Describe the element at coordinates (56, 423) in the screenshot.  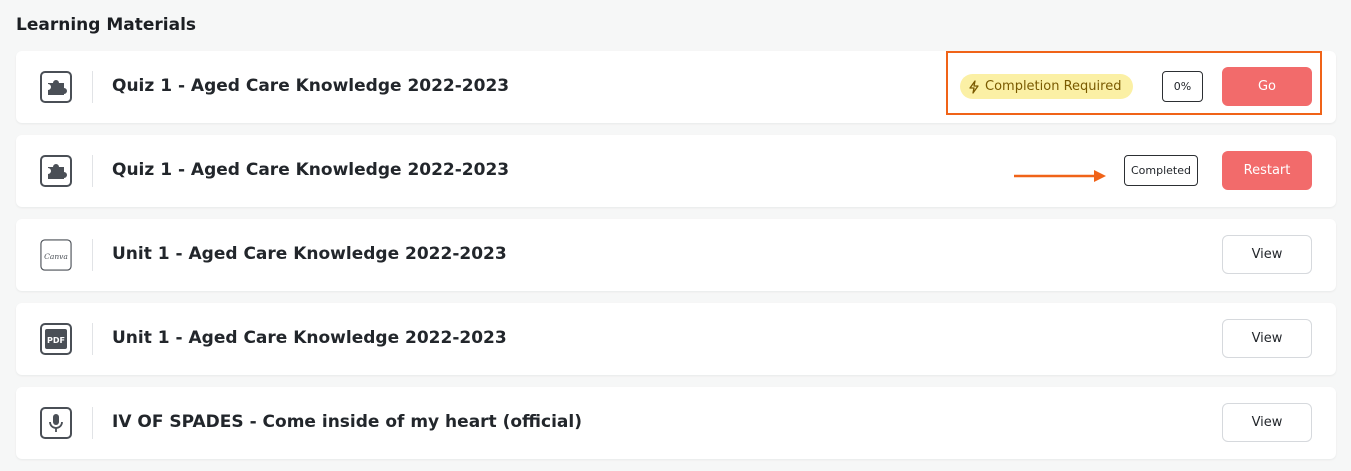
I see `microphone-icon` at that location.